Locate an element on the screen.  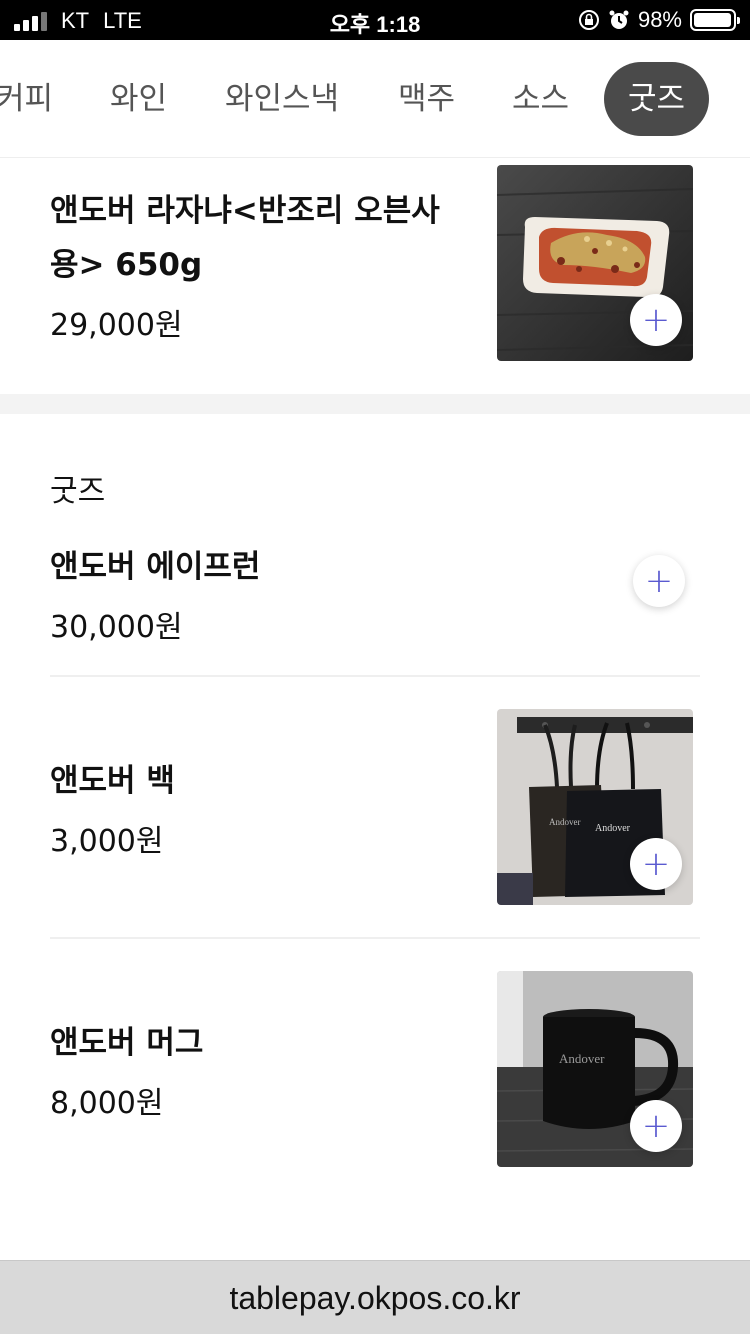
battery-percent: 98% is located at coordinates (659, 19).